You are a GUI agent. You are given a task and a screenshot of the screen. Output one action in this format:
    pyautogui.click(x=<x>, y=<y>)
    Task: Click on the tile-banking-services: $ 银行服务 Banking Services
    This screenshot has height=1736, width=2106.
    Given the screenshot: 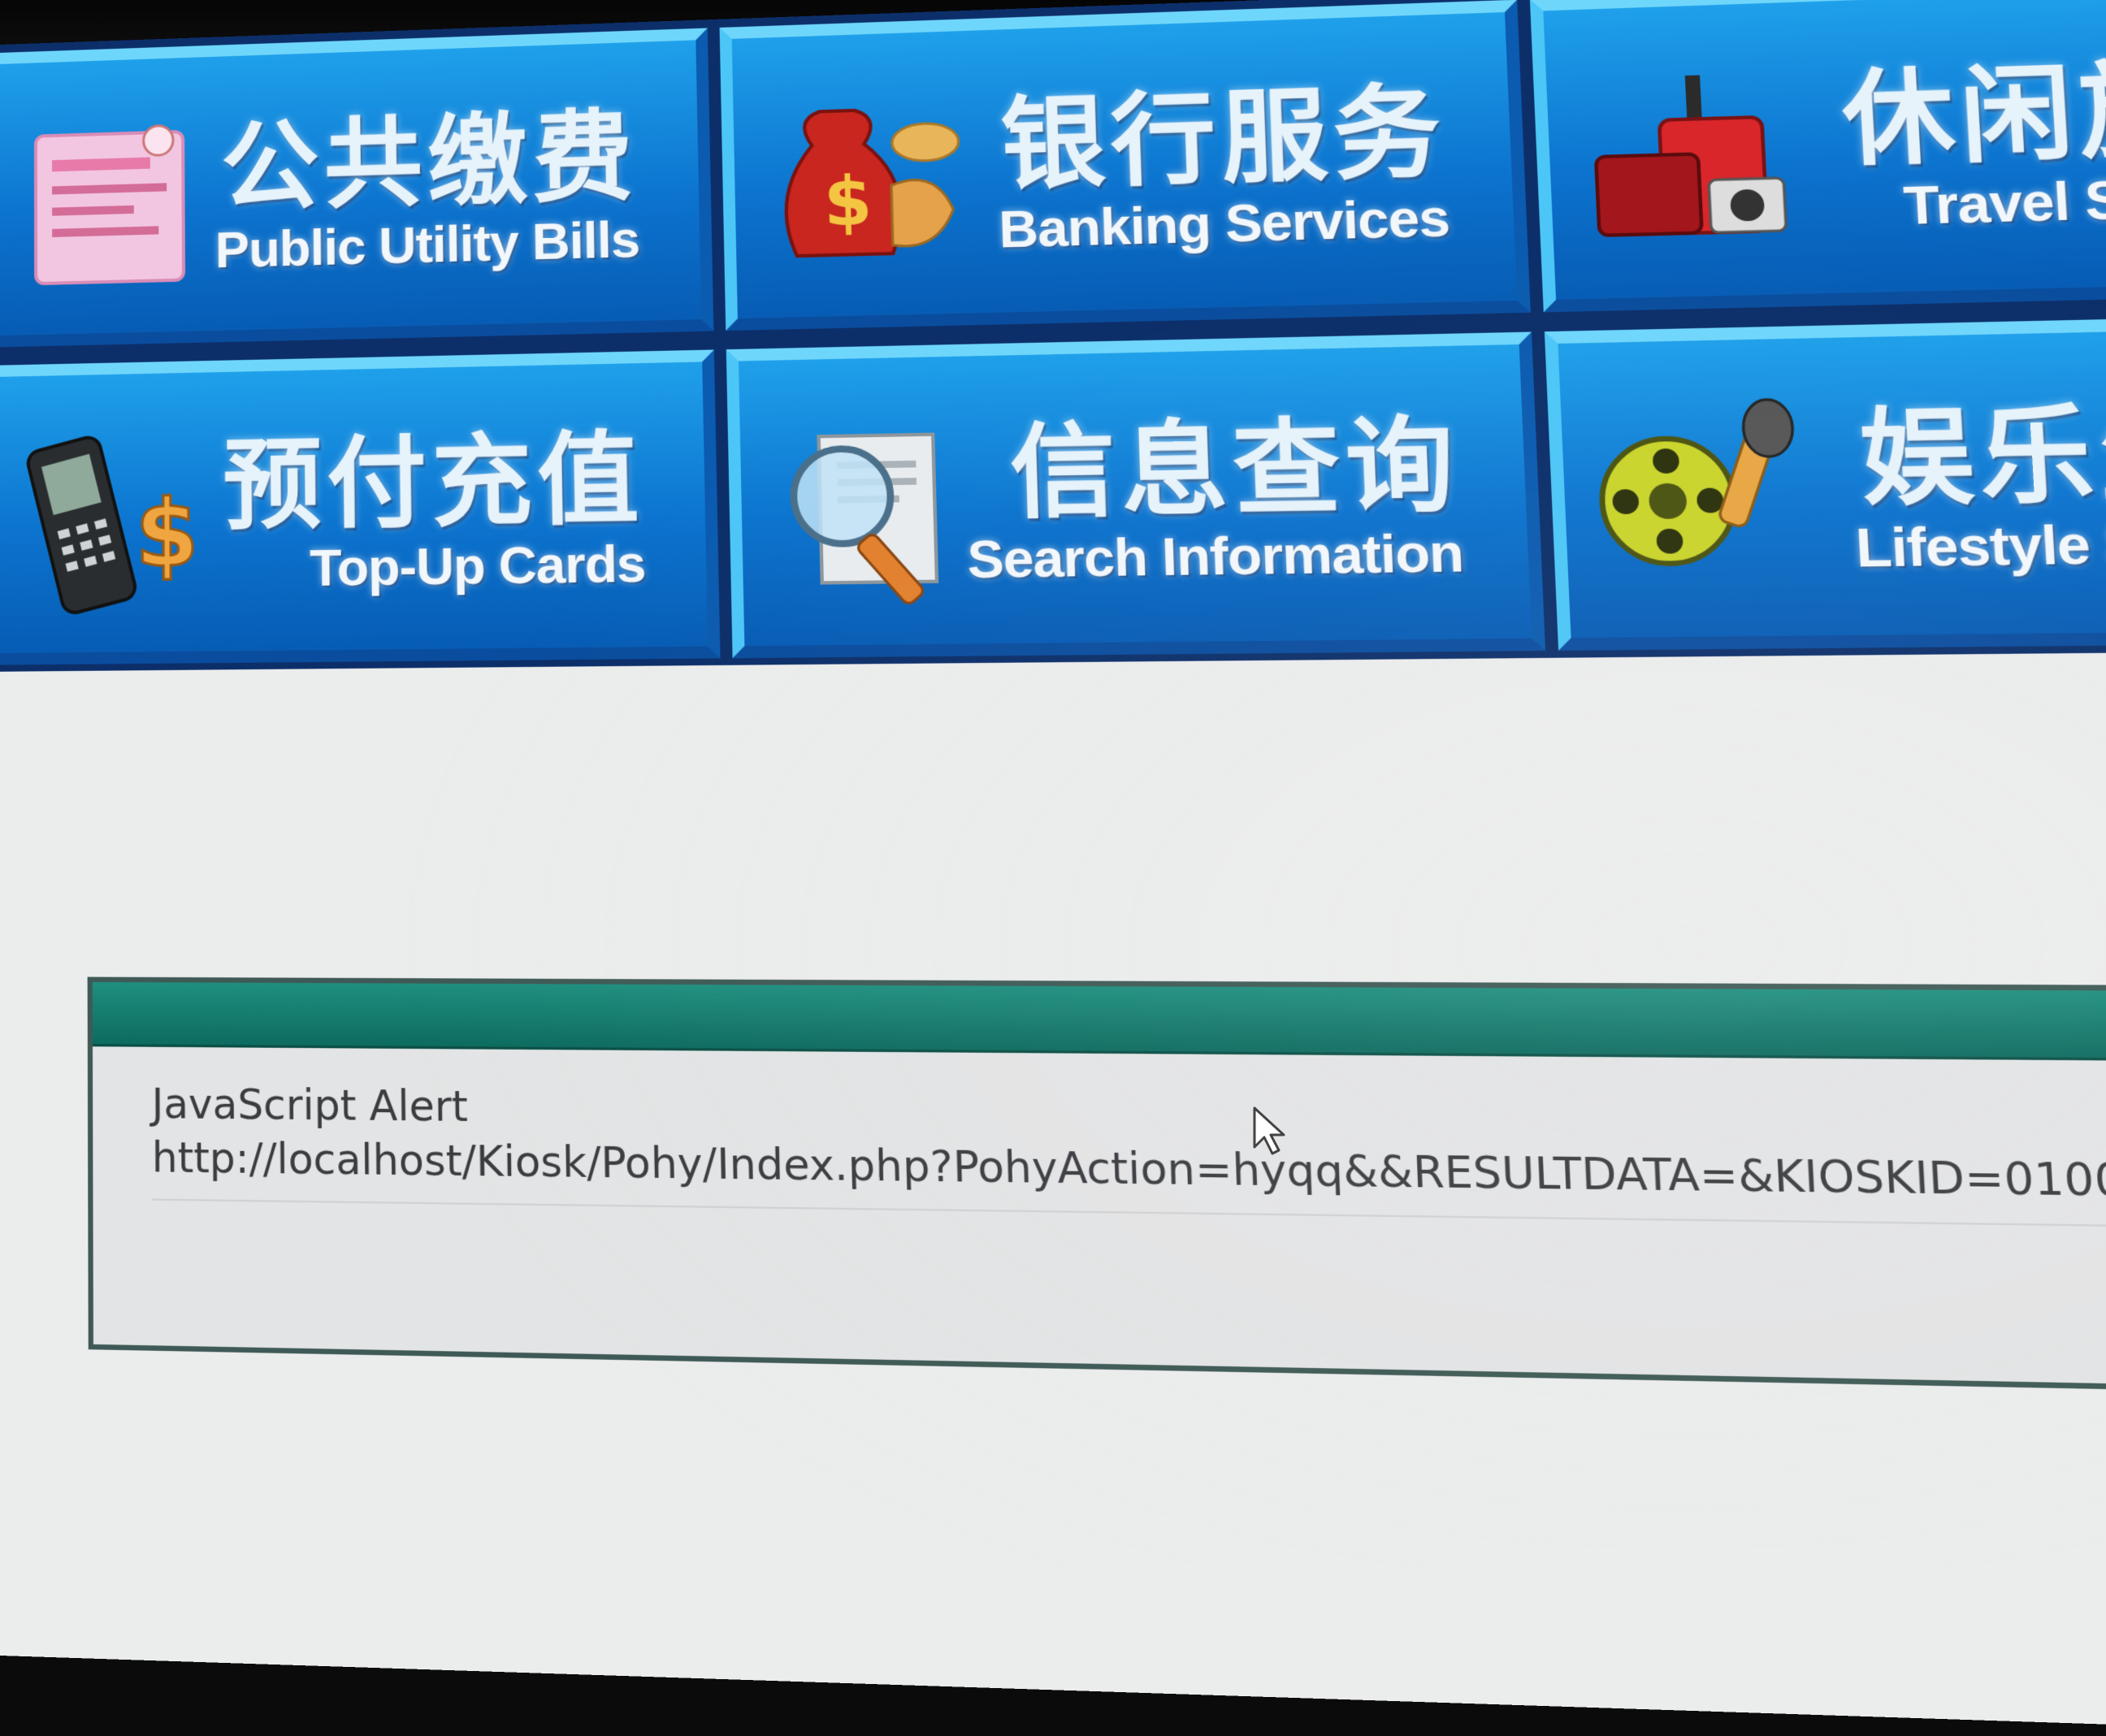 What is the action you would take?
    pyautogui.click(x=1125, y=166)
    